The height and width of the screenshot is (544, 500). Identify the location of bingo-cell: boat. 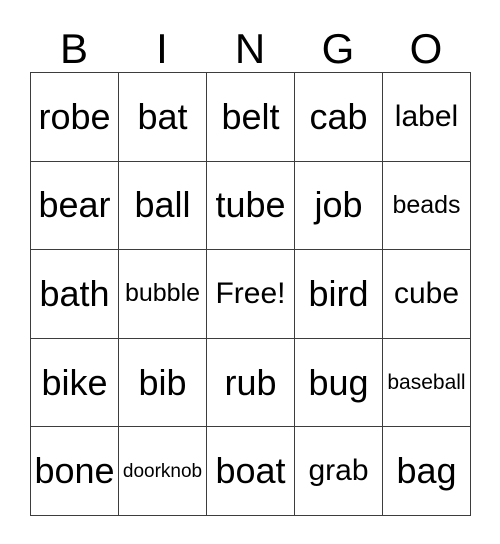
(251, 471).